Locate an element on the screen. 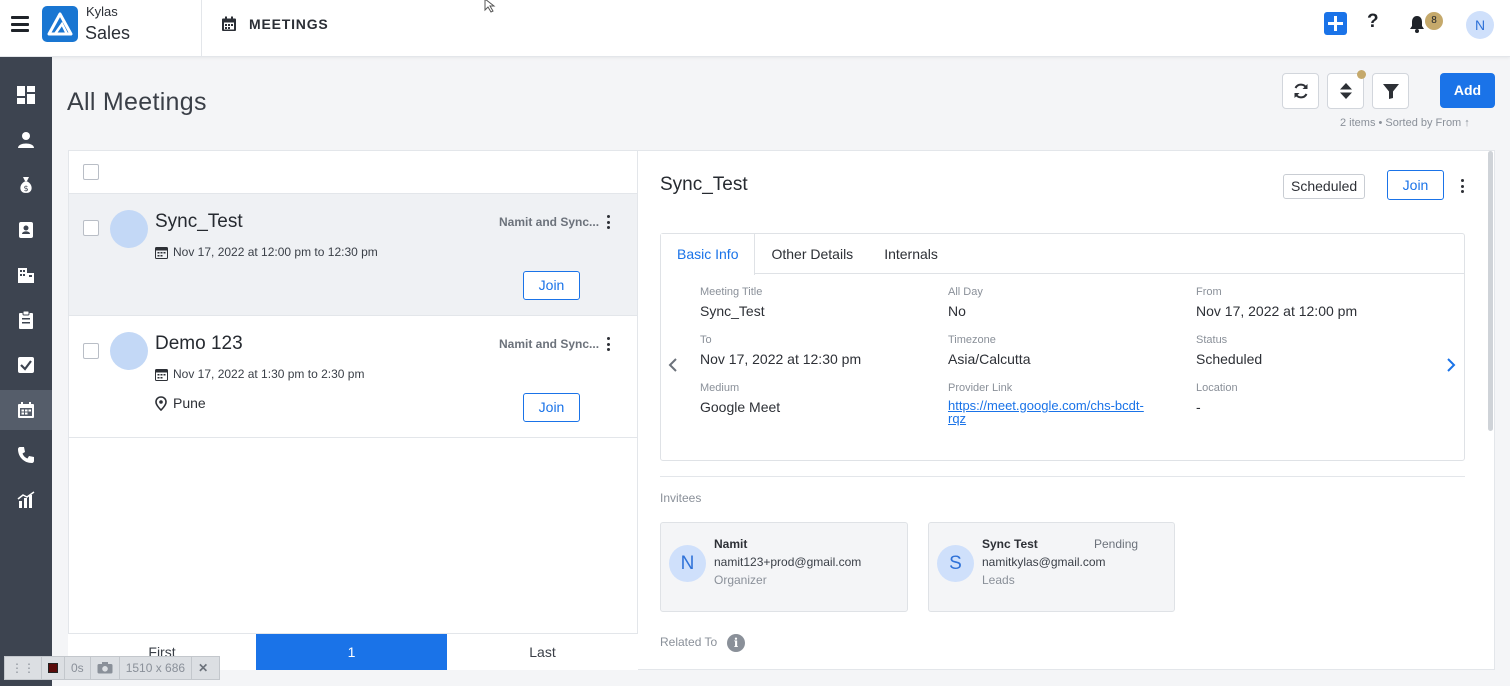 This screenshot has height=686, width=1510. quick-add-button is located at coordinates (1335, 23).